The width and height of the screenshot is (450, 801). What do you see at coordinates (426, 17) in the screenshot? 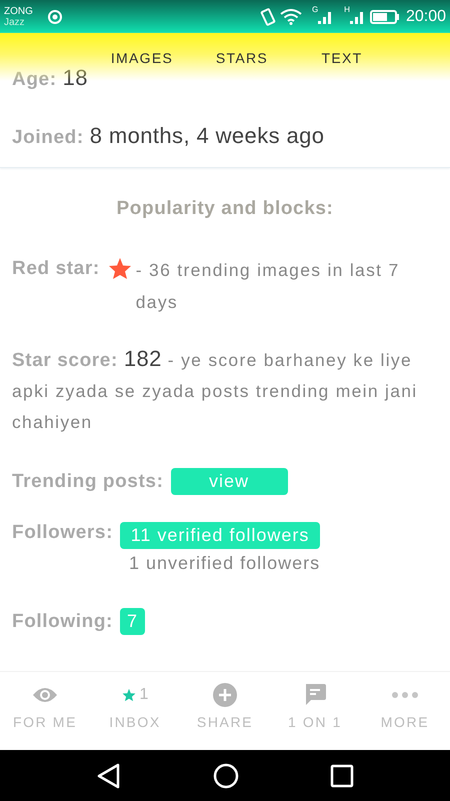
I see `clock-time: 20:00` at bounding box center [426, 17].